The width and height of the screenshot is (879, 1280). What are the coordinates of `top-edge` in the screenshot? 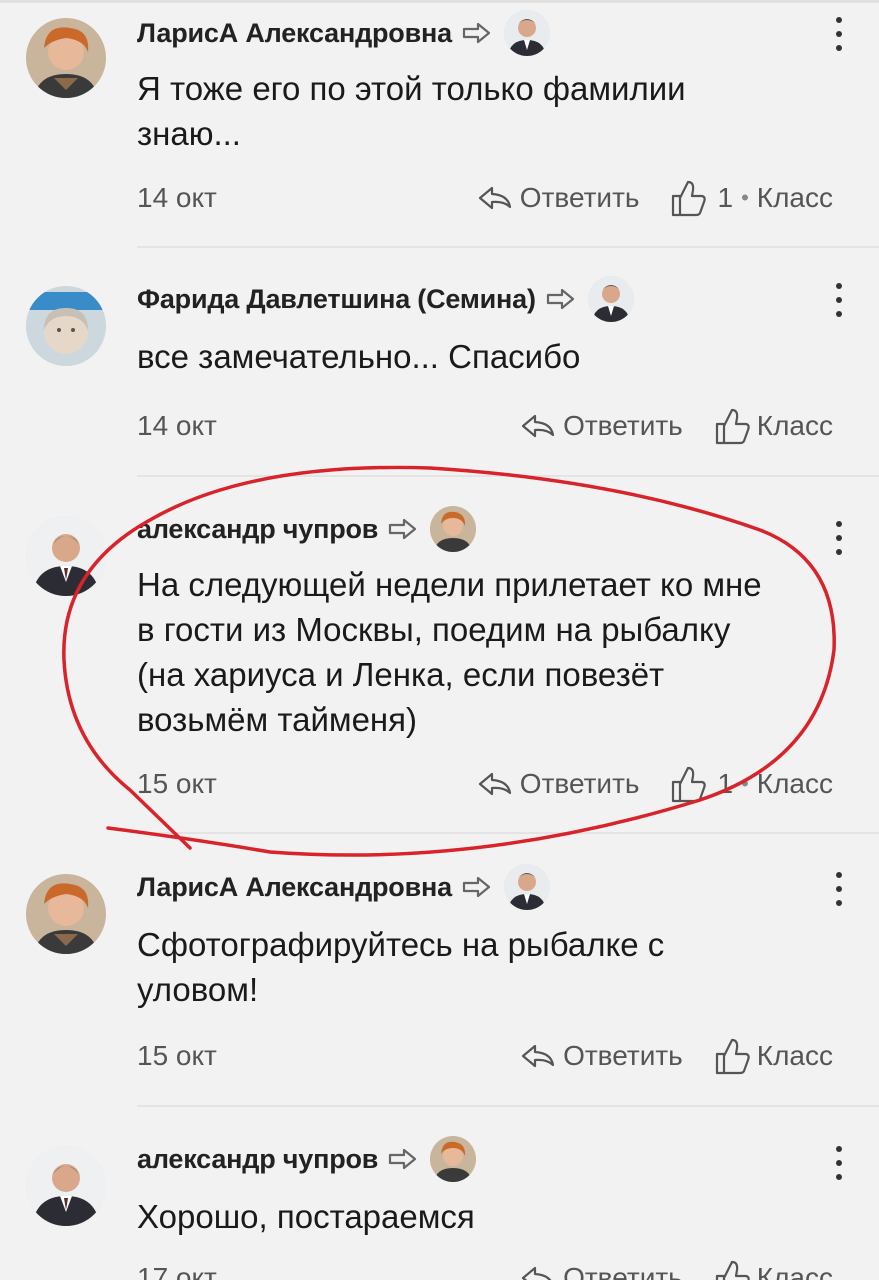 It's located at (439, 1).